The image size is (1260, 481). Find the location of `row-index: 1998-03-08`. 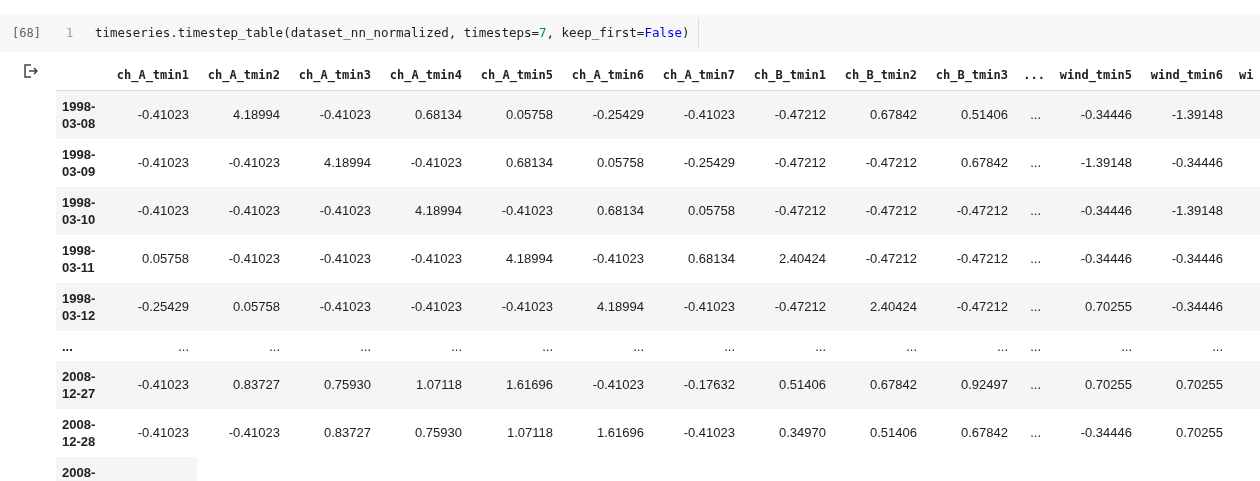

row-index: 1998-03-08 is located at coordinates (81, 114).